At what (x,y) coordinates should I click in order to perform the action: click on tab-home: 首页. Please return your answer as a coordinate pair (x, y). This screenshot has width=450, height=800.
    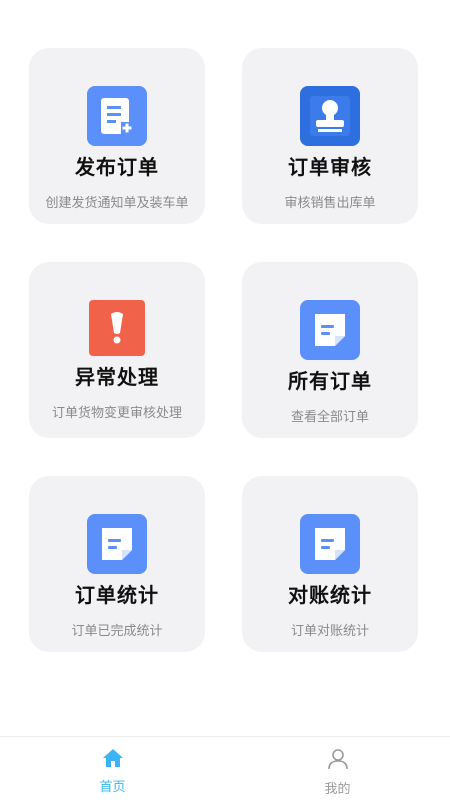
    Looking at the image, I should click on (112, 768).